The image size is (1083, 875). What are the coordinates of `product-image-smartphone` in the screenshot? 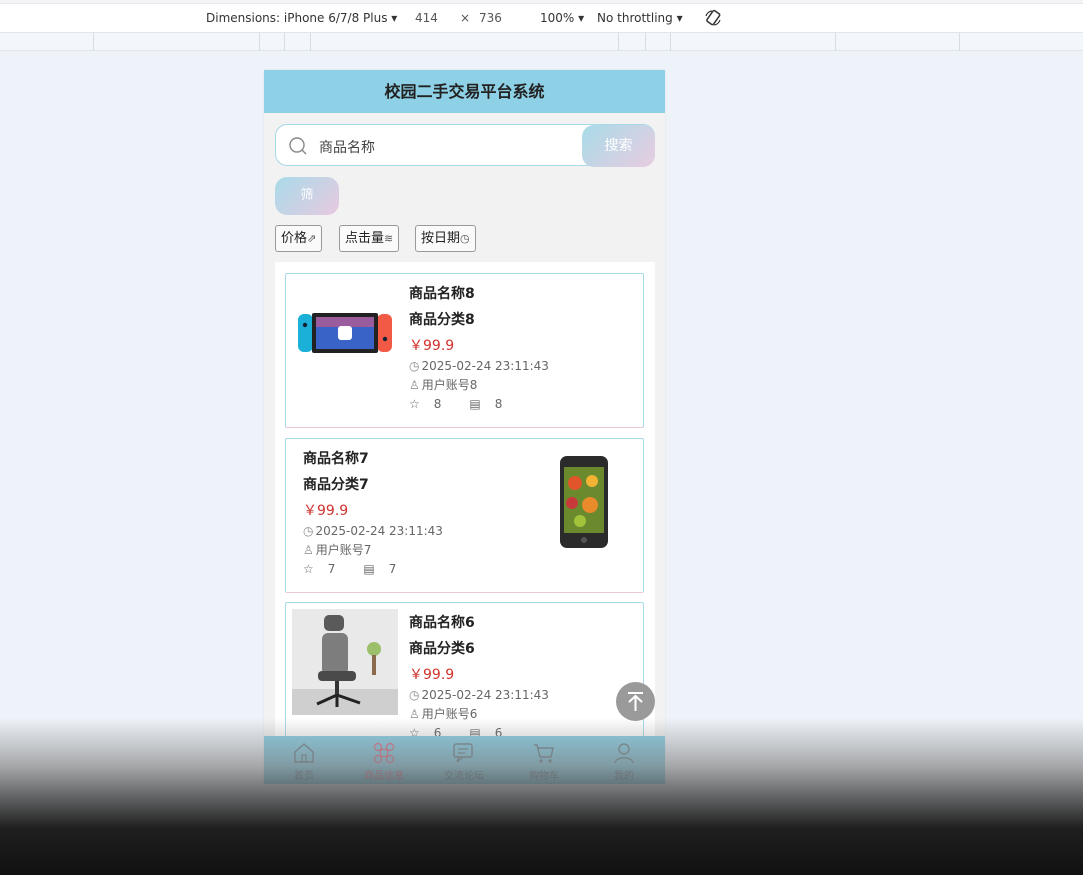 It's located at (589, 503).